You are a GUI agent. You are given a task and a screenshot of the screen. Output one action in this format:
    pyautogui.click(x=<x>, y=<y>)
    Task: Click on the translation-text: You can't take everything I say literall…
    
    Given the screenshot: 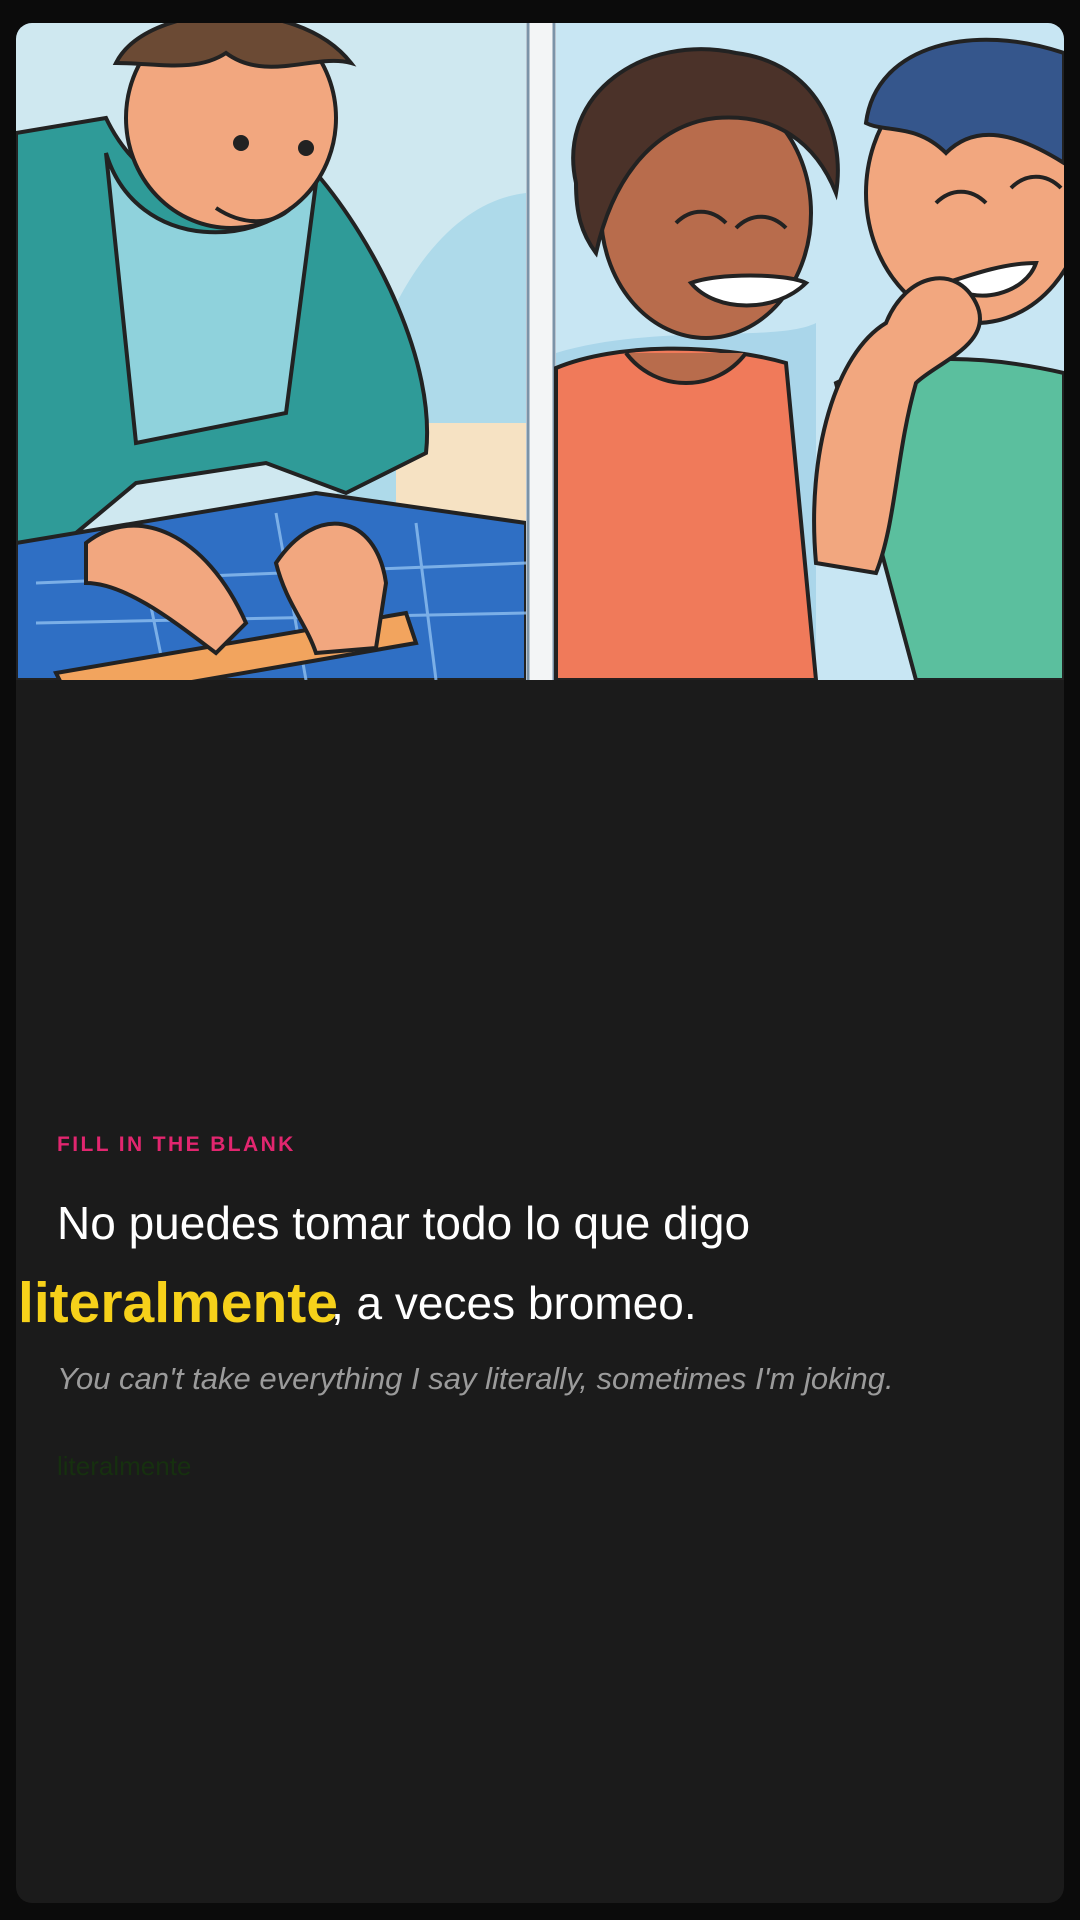 What is the action you would take?
    pyautogui.click(x=475, y=1378)
    